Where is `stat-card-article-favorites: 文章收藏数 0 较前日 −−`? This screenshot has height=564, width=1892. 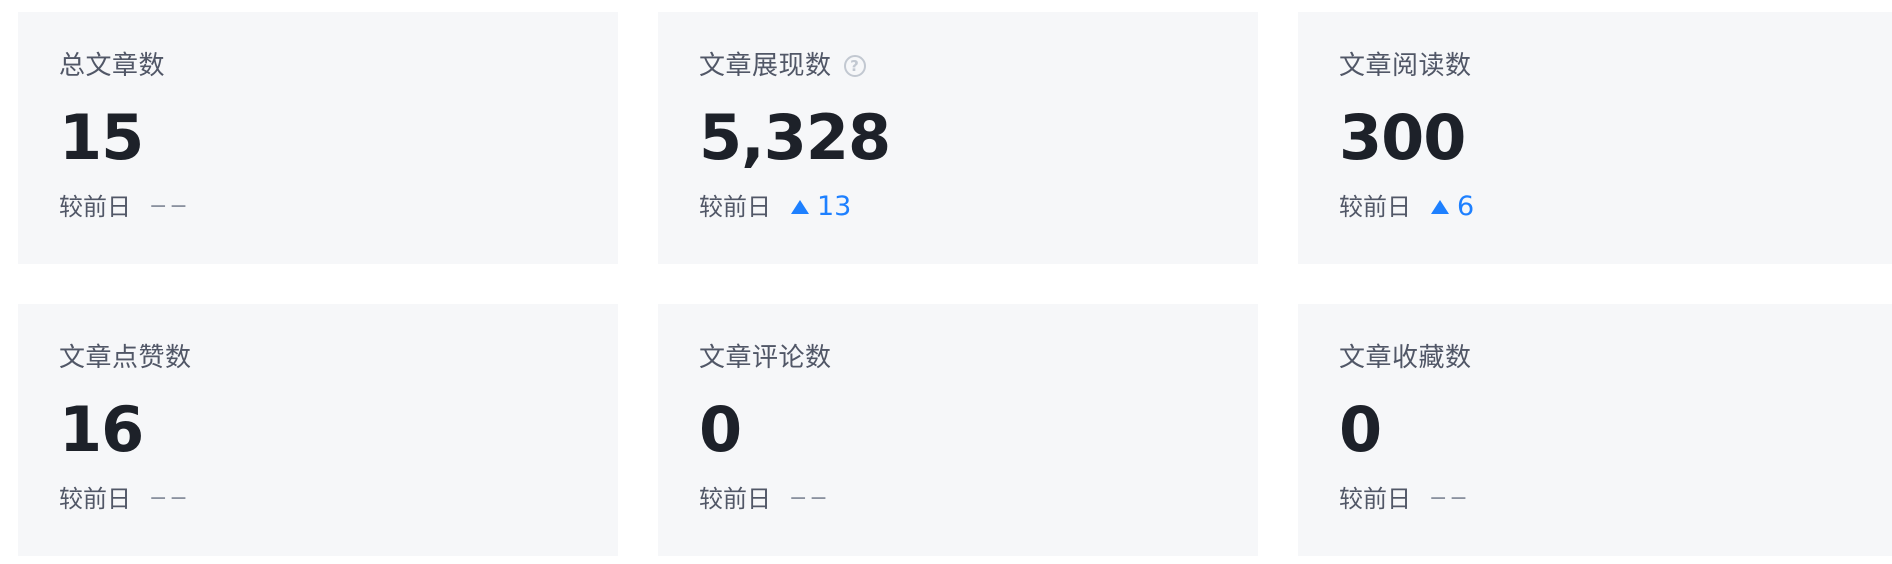
stat-card-article-favorites: 文章收藏数 0 较前日 −− is located at coordinates (1595, 430).